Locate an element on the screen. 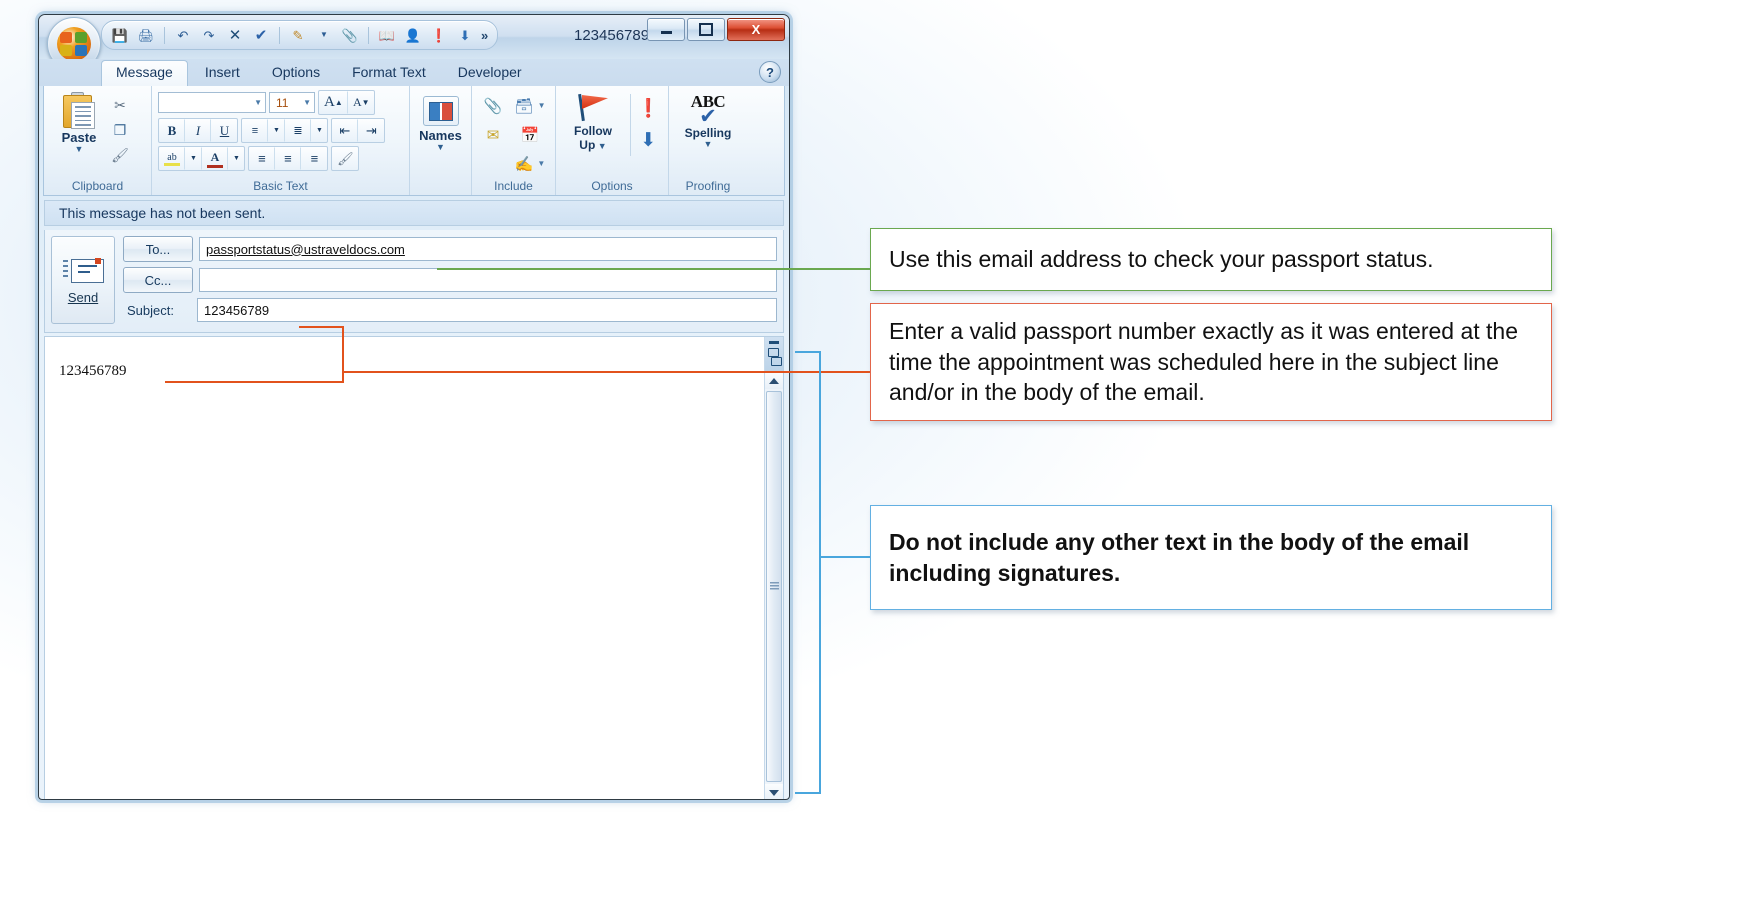 The image size is (1762, 924). italic-button: I is located at coordinates (198, 130).